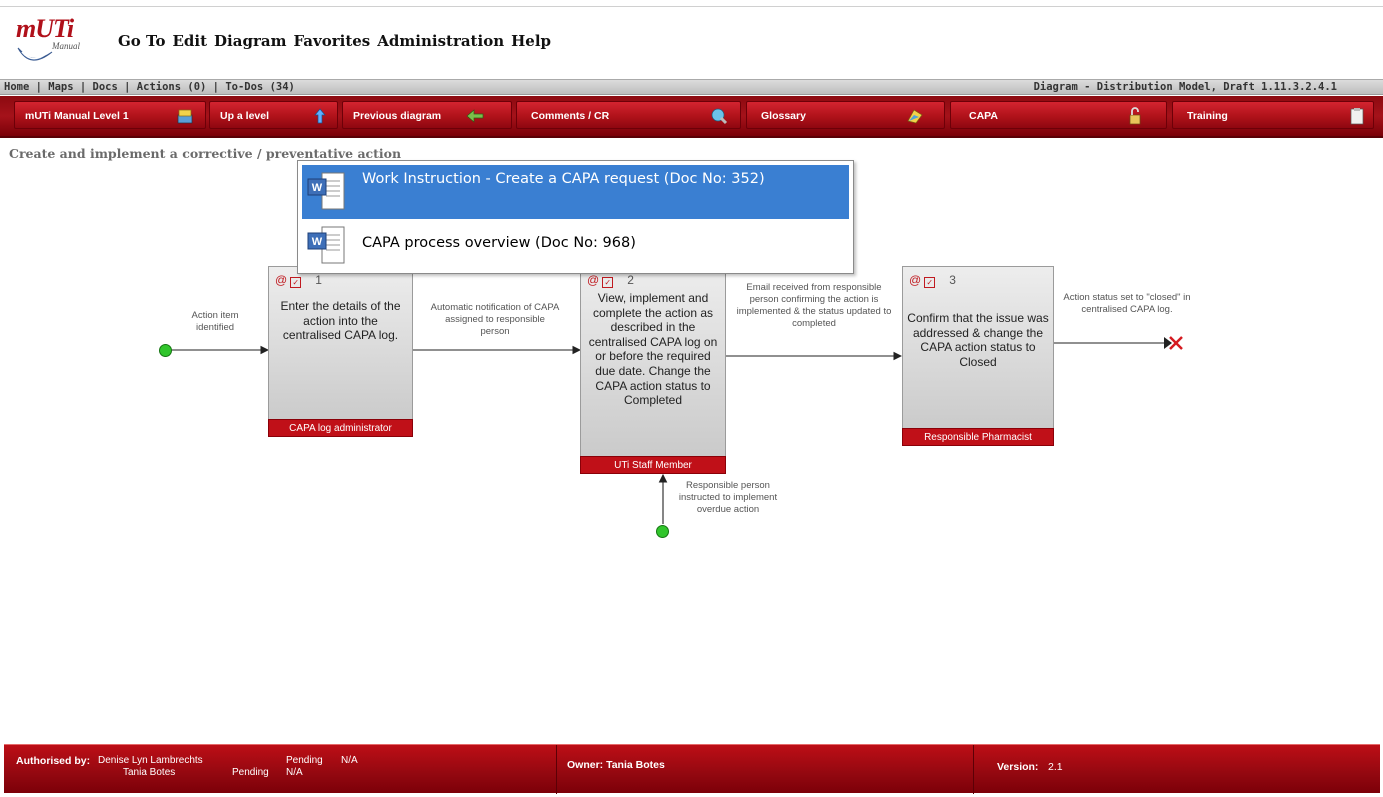  Describe the element at coordinates (915, 116) in the screenshot. I see `glossary-icon` at that location.